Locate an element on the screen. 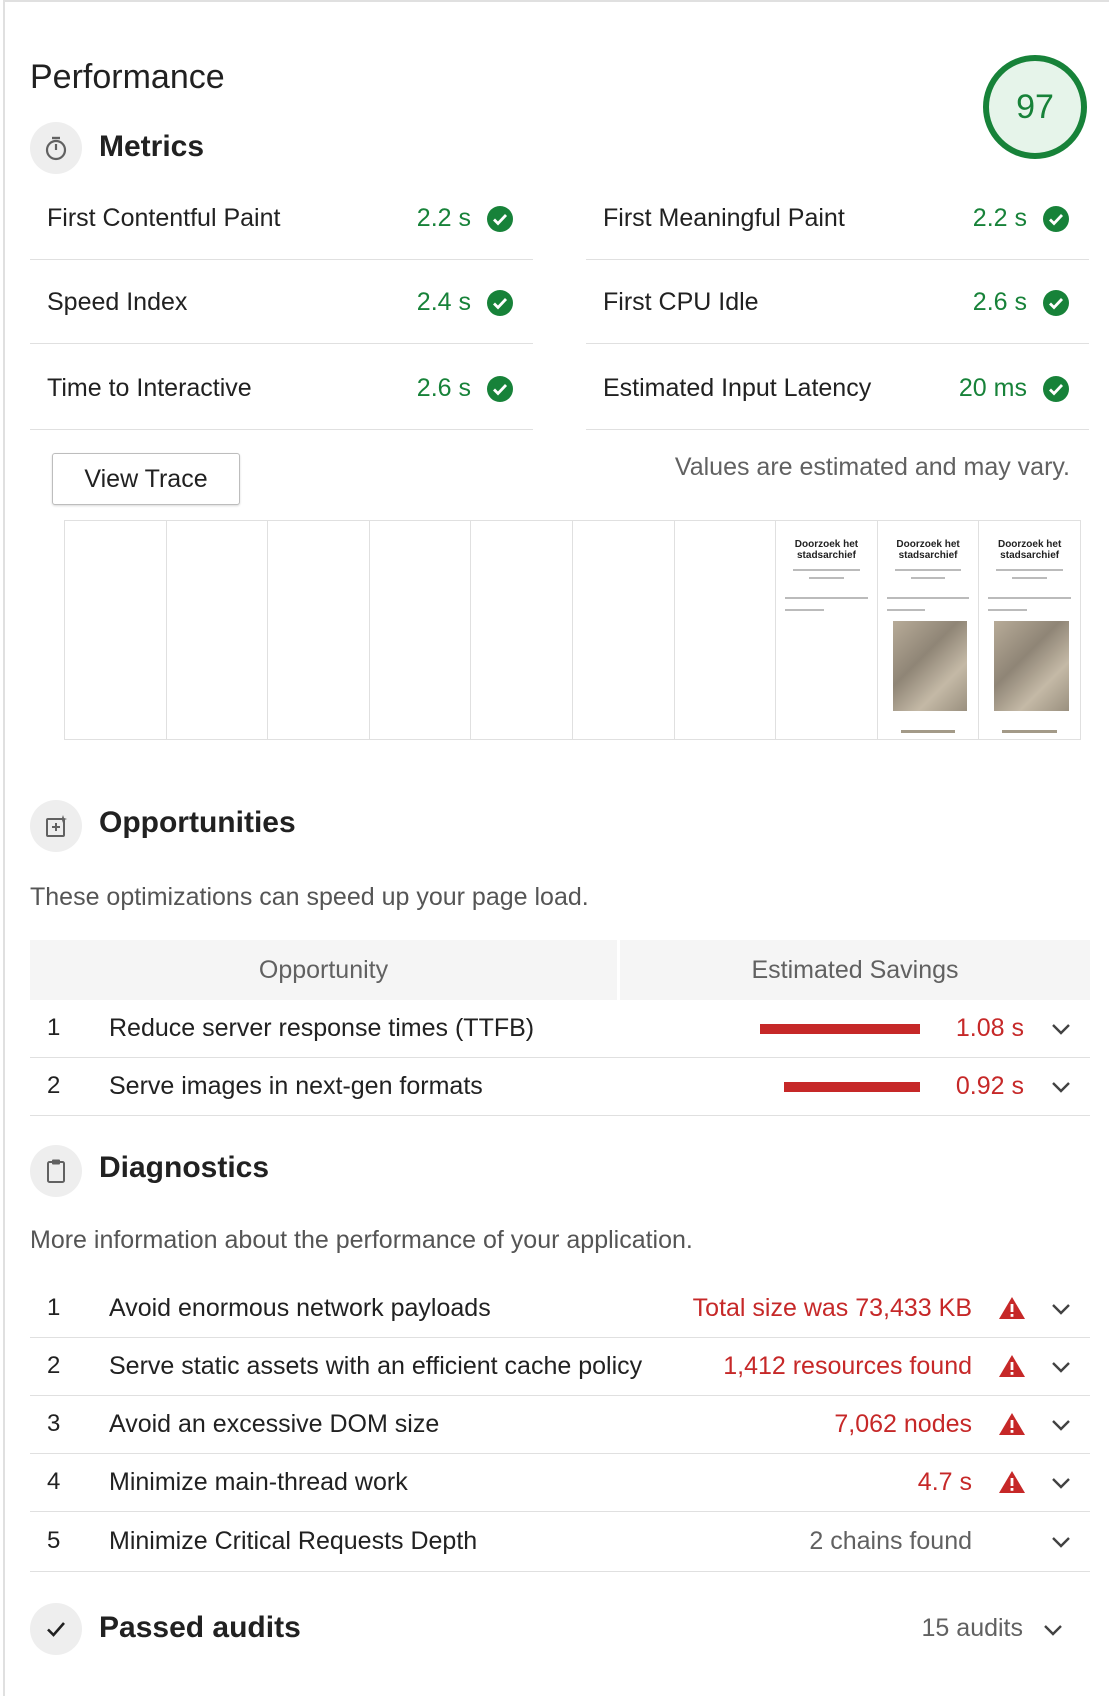 The width and height of the screenshot is (1112, 1696). diagnostic-value: Total size was 73,433 KB is located at coordinates (832, 1308).